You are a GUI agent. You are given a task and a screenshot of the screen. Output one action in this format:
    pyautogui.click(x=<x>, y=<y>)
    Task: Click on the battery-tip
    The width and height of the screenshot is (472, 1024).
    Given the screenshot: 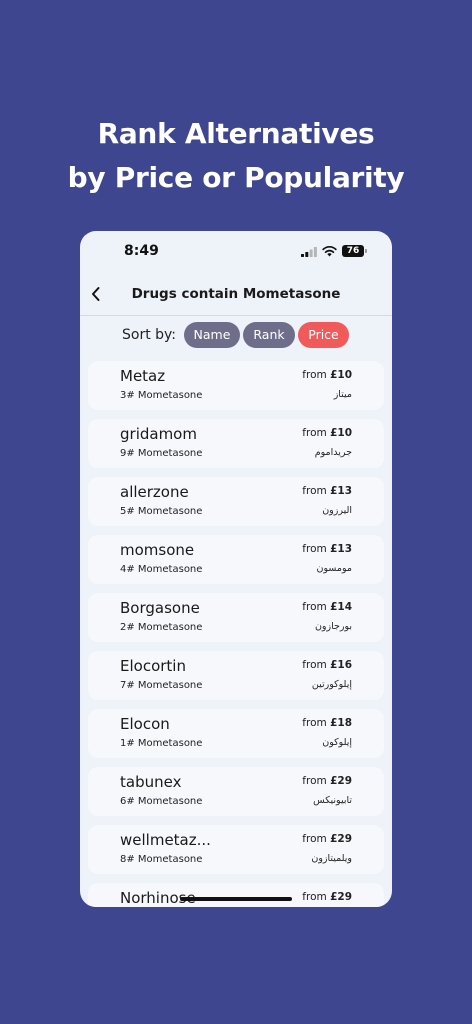 What is the action you would take?
    pyautogui.click(x=366, y=251)
    